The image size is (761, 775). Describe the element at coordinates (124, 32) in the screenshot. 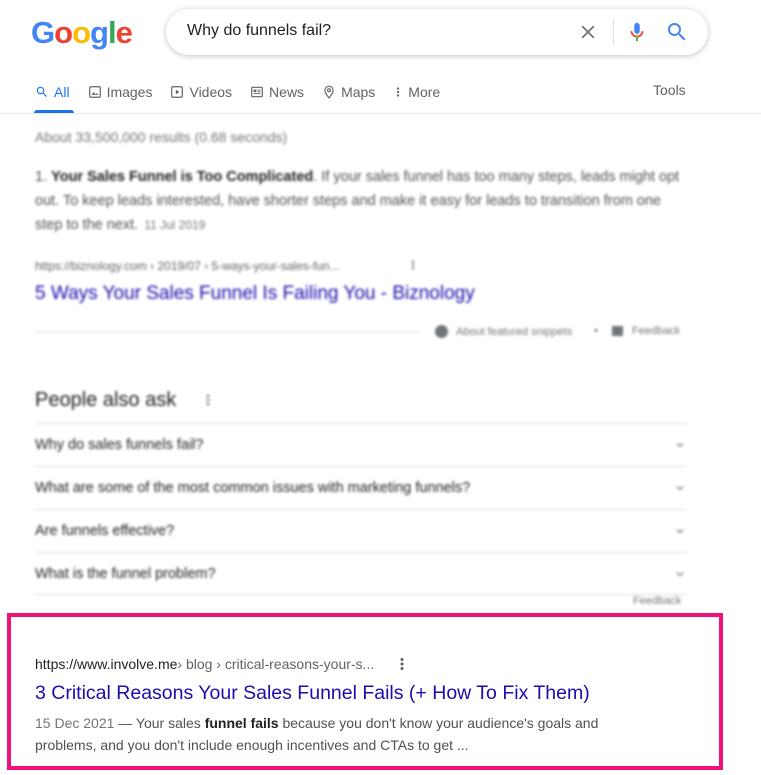

I see `logo-letter: e` at that location.